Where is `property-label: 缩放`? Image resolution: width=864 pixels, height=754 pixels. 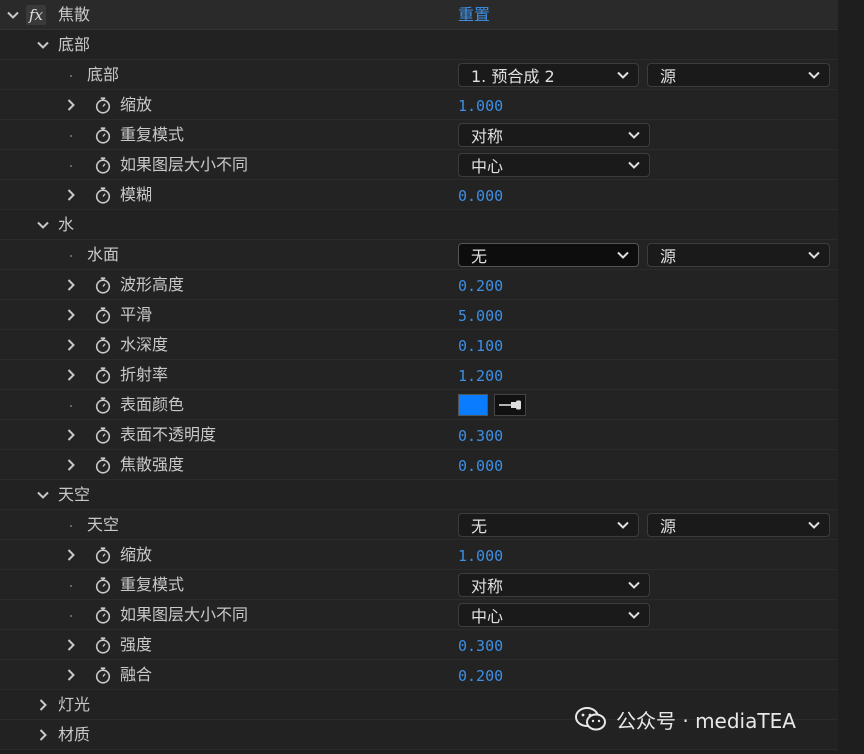 property-label: 缩放 is located at coordinates (136, 554).